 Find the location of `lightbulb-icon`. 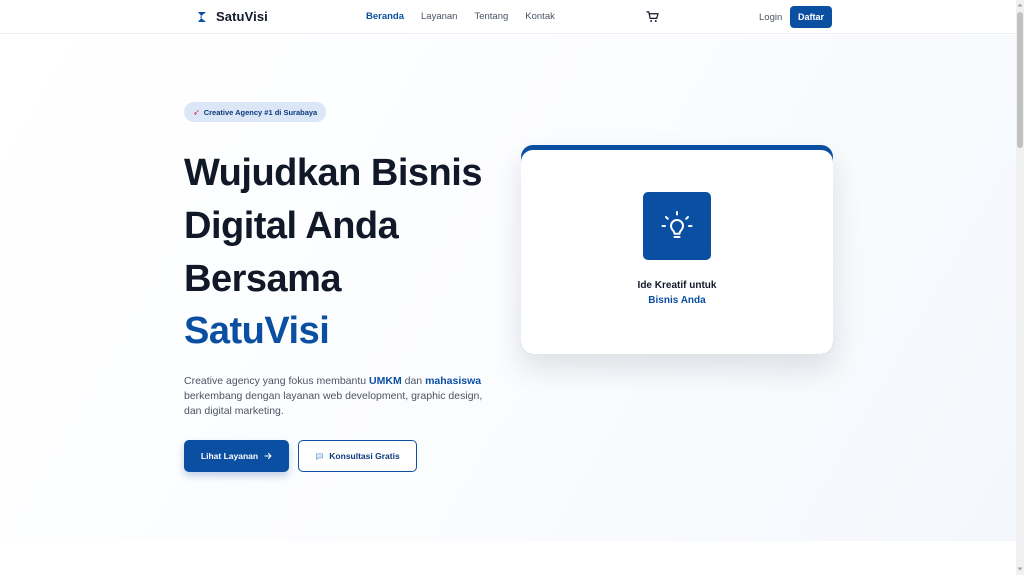

lightbulb-icon is located at coordinates (677, 224).